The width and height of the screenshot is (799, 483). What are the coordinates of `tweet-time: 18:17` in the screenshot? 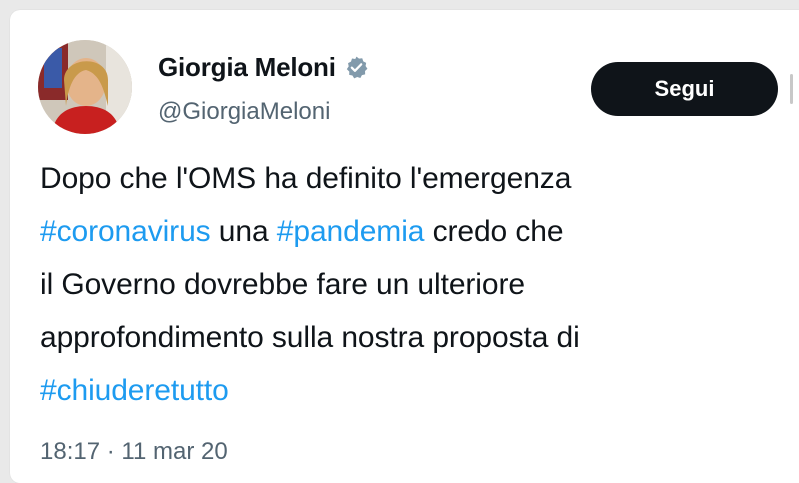 It's located at (70, 451).